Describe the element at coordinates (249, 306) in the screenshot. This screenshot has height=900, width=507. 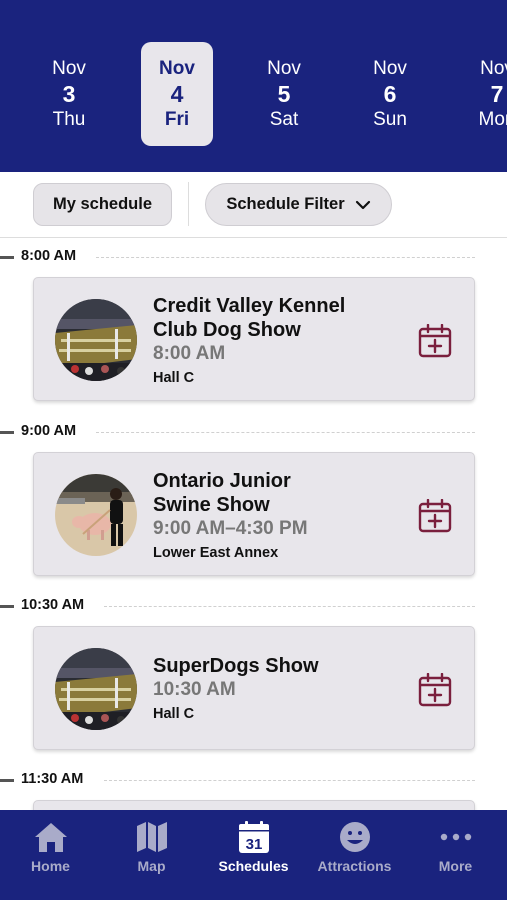
I see `event-title: Credit Valley Kennel` at that location.